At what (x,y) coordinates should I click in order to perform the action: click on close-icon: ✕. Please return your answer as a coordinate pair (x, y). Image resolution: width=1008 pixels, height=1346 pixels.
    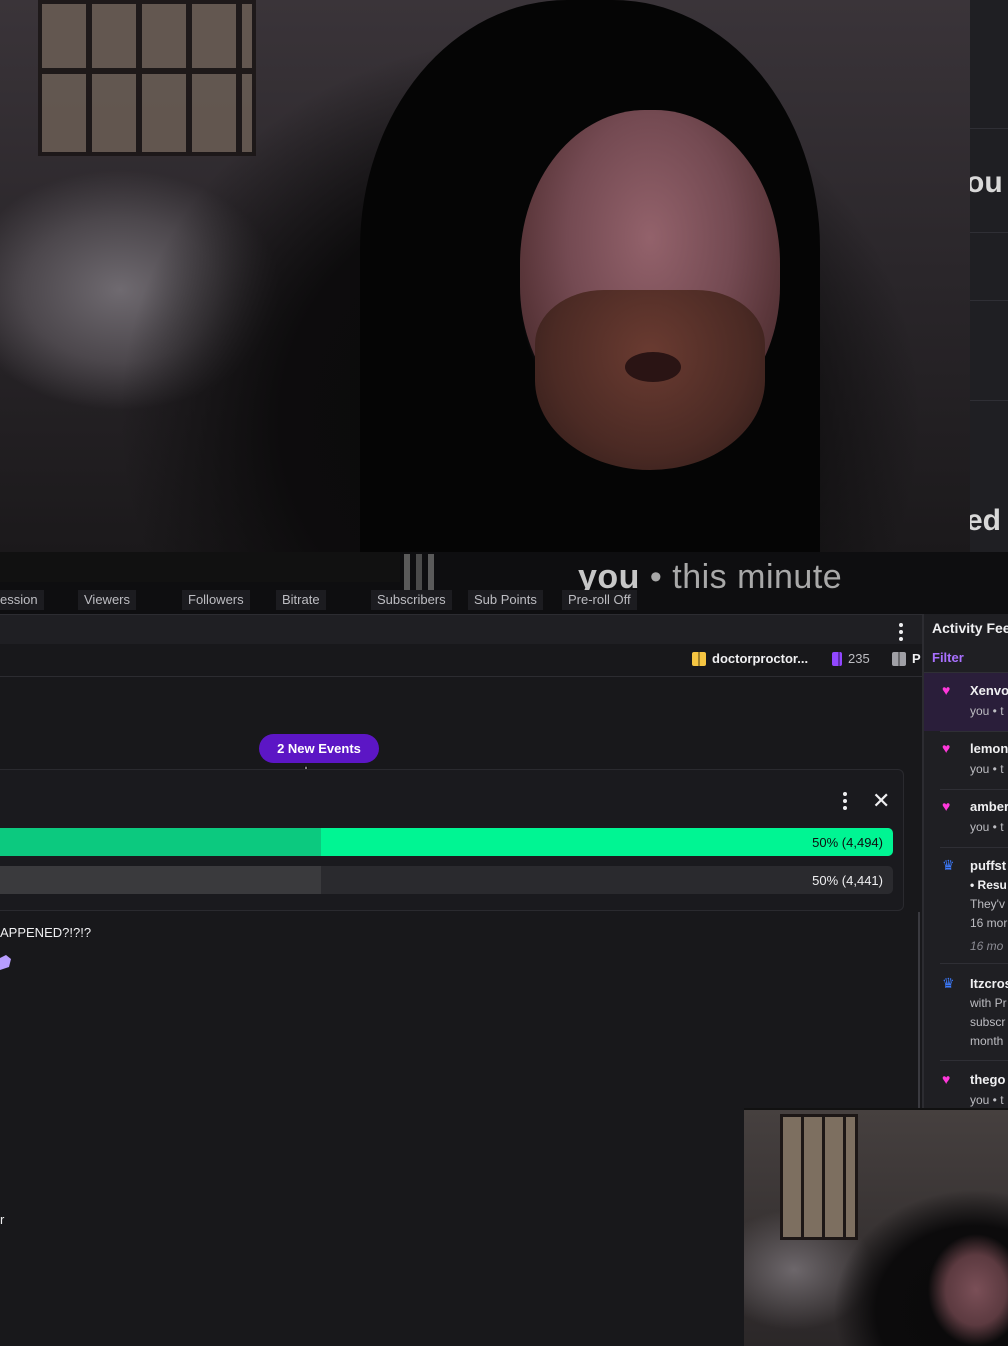
    Looking at the image, I should click on (878, 801).